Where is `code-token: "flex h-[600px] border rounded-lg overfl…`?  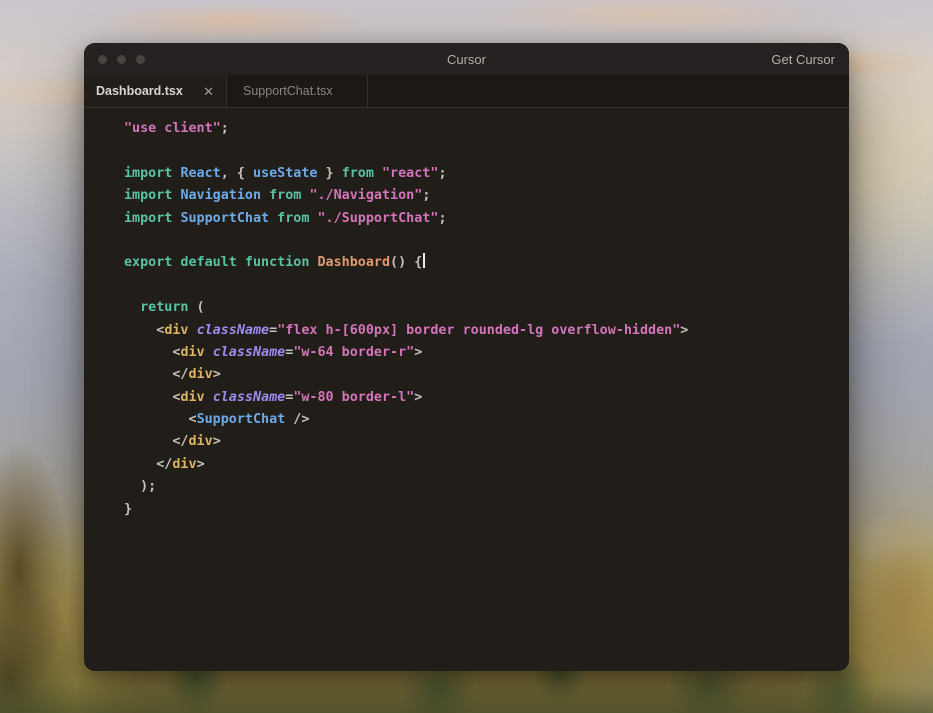
code-token: "flex h-[600px] border rounded-lg overfl… is located at coordinates (479, 330).